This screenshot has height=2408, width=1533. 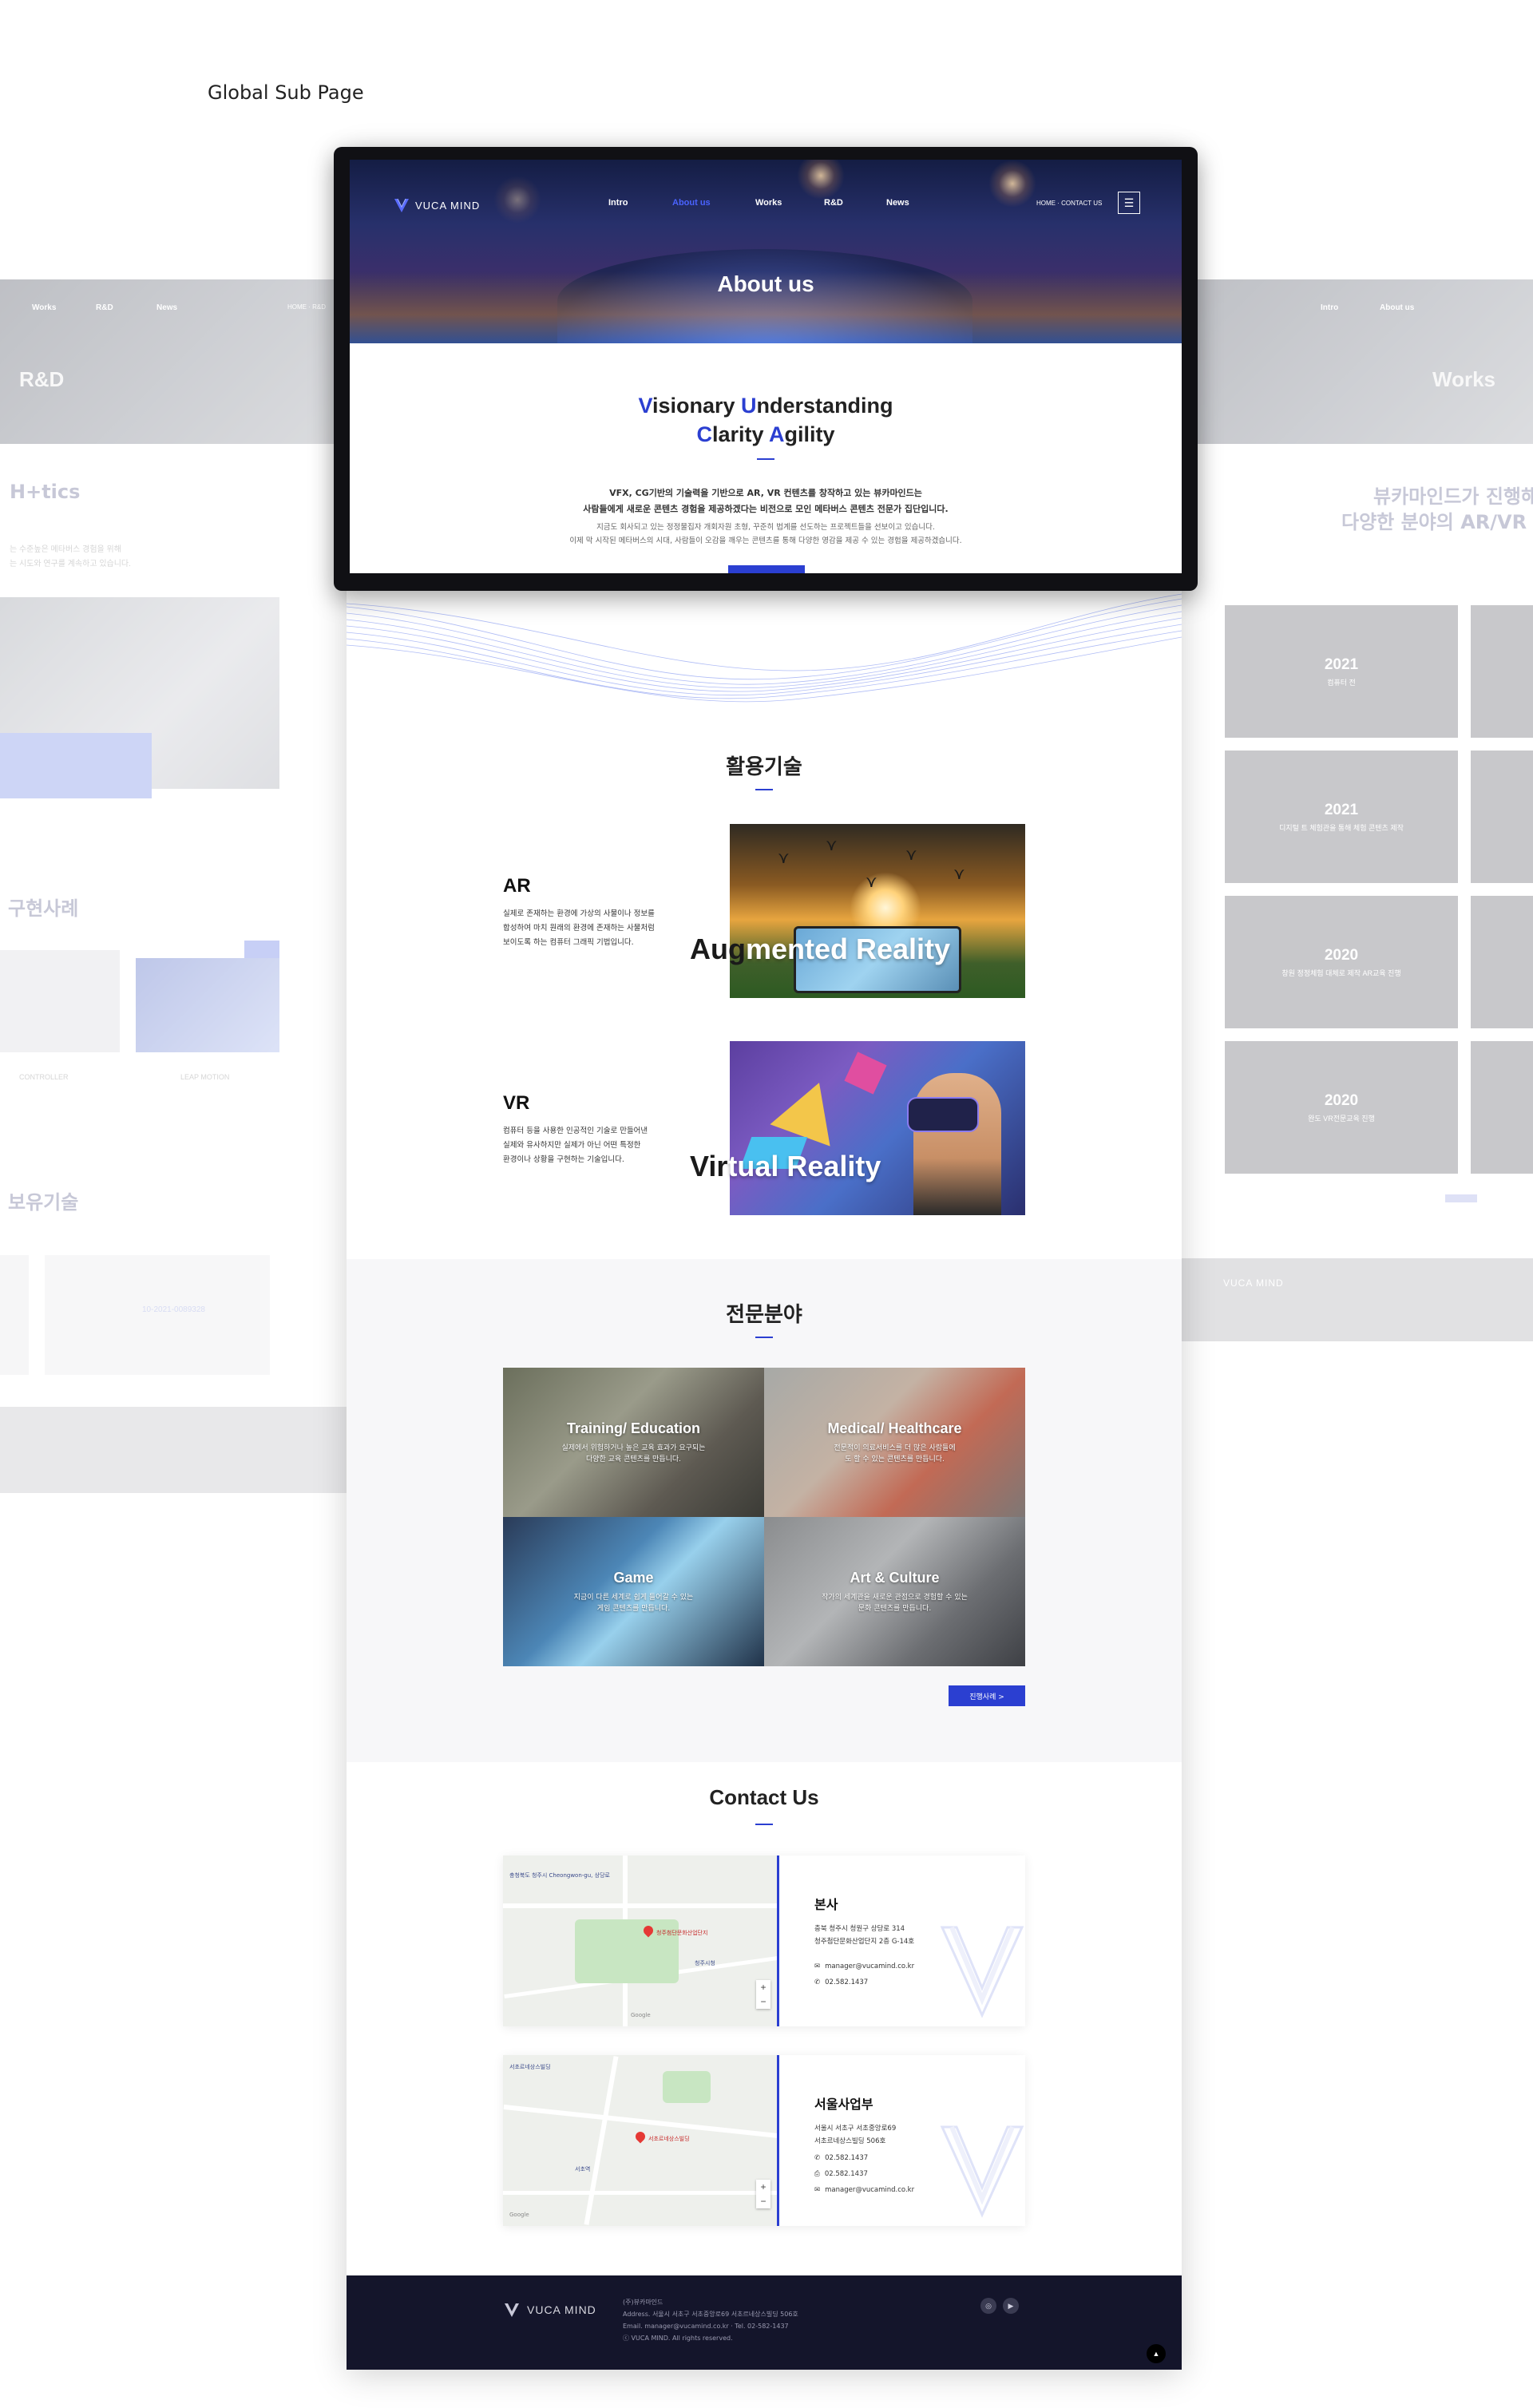 I want to click on ghost-card-image, so click(x=207, y=1005).